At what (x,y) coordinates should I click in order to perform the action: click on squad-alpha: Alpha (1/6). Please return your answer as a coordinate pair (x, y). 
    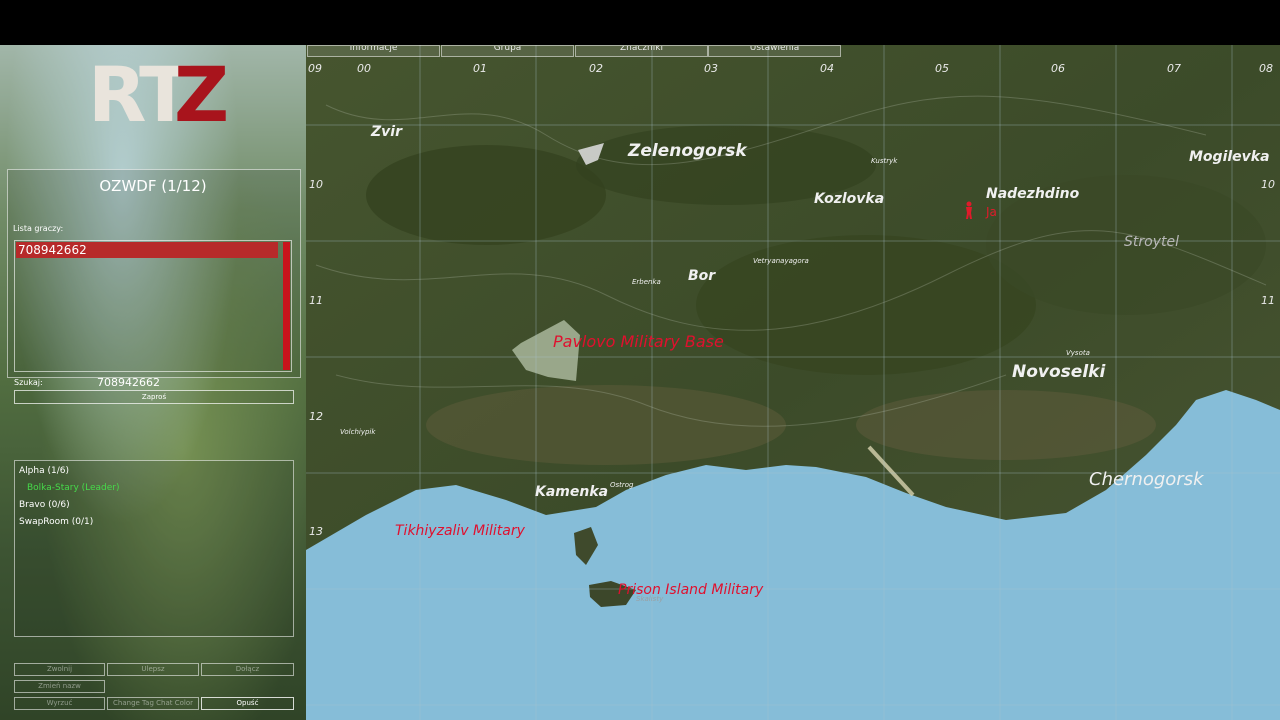
    Looking at the image, I should click on (44, 471).